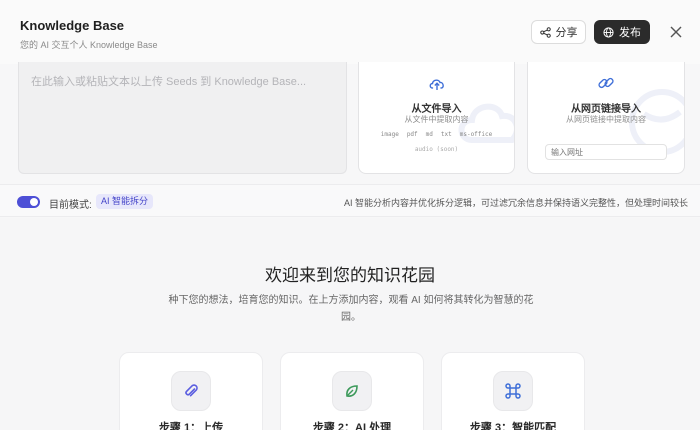 The image size is (700, 430). I want to click on publish-label: 发布, so click(630, 33).